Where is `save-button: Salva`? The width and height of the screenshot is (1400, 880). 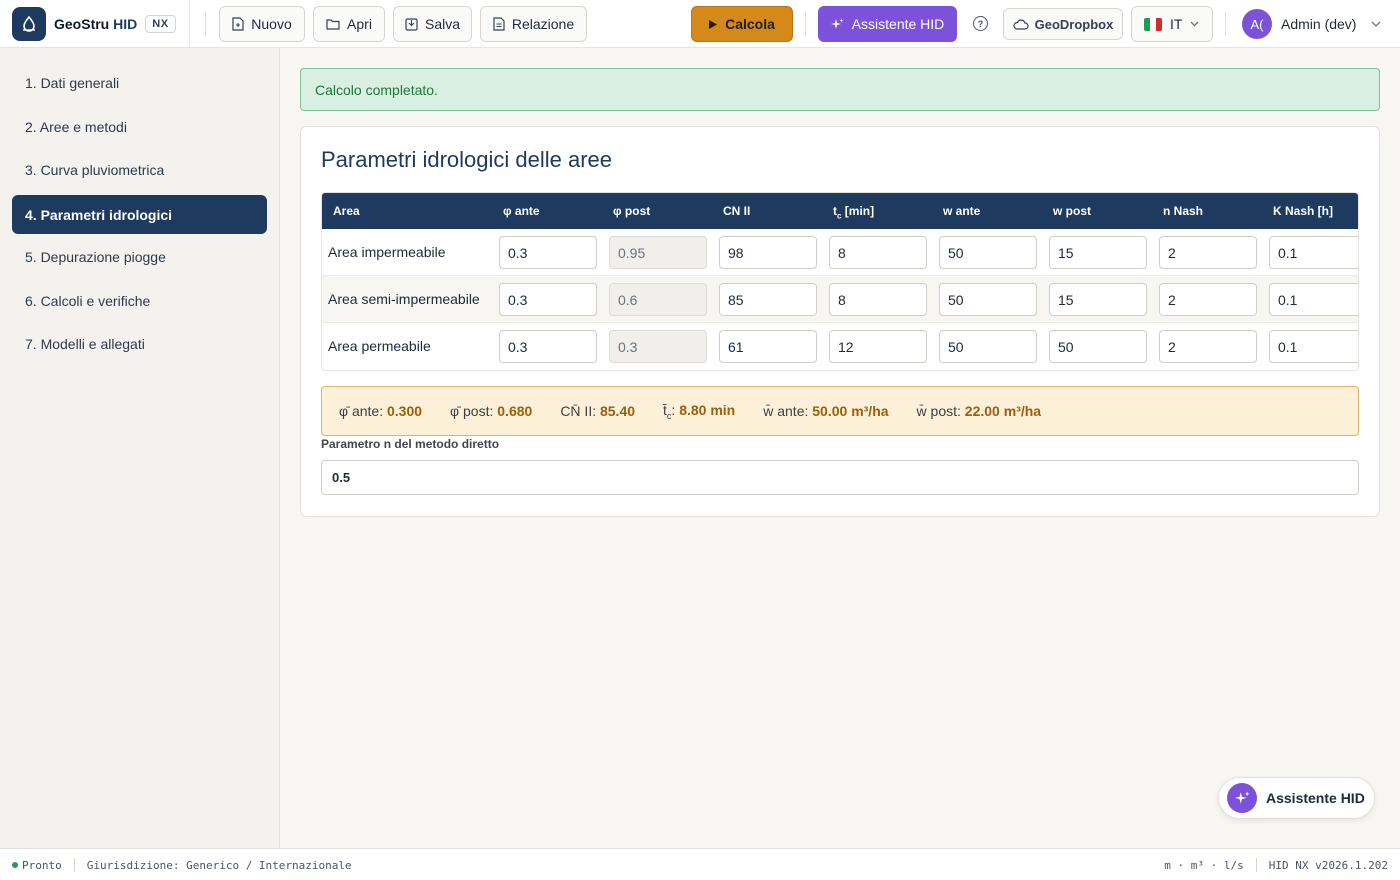
save-button: Salva is located at coordinates (432, 24).